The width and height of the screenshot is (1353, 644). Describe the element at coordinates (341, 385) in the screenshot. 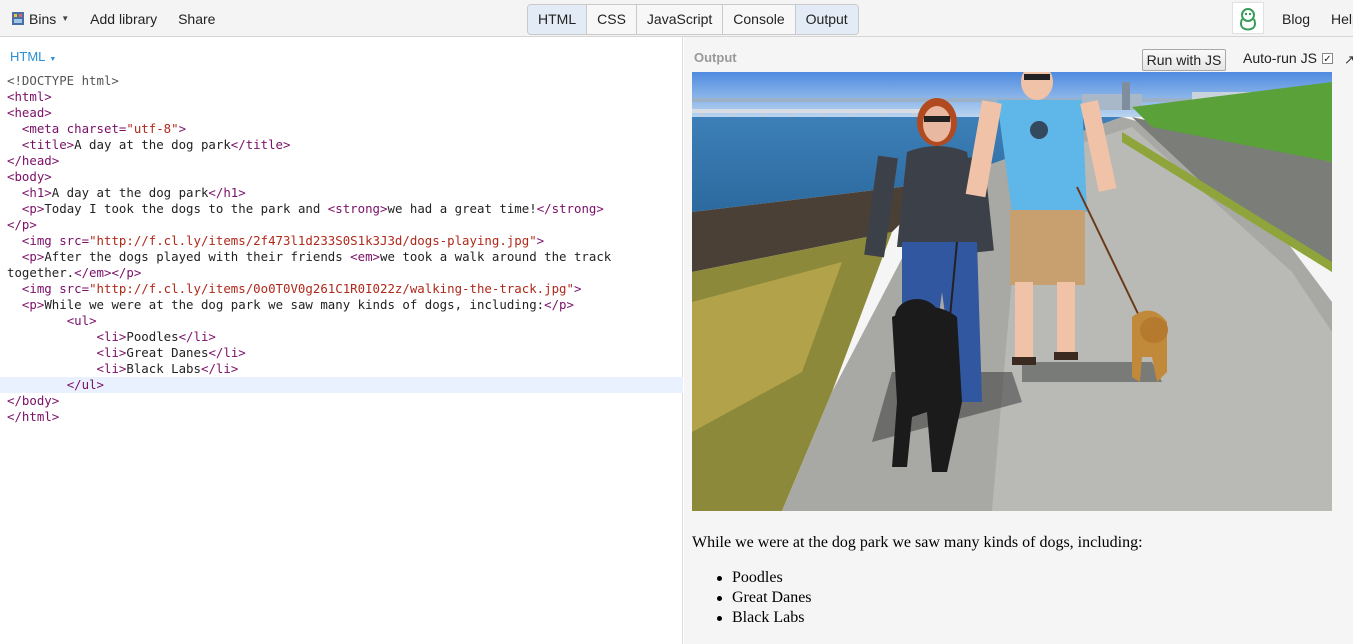

I see `code-line: </ul>` at that location.